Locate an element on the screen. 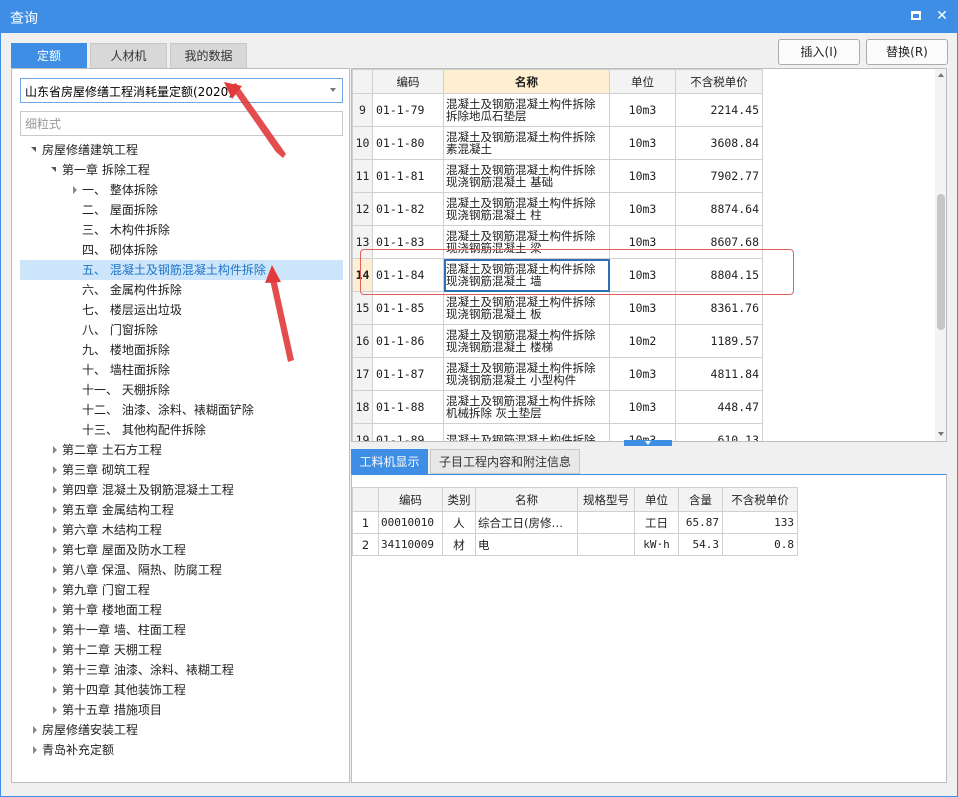  replace-button: 替换(R) is located at coordinates (907, 52).